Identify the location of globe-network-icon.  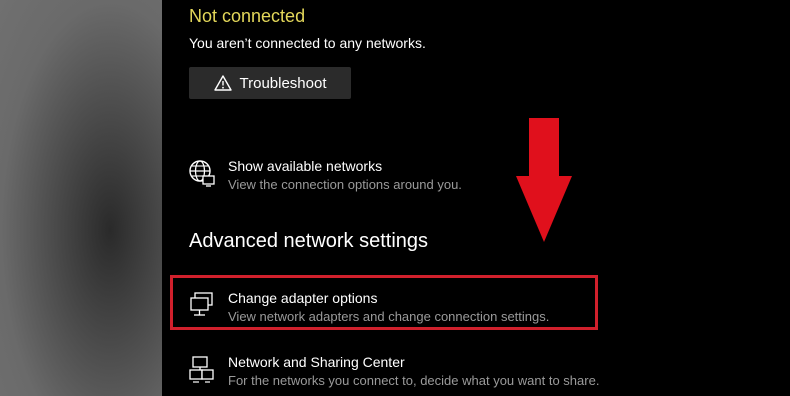
(202, 173).